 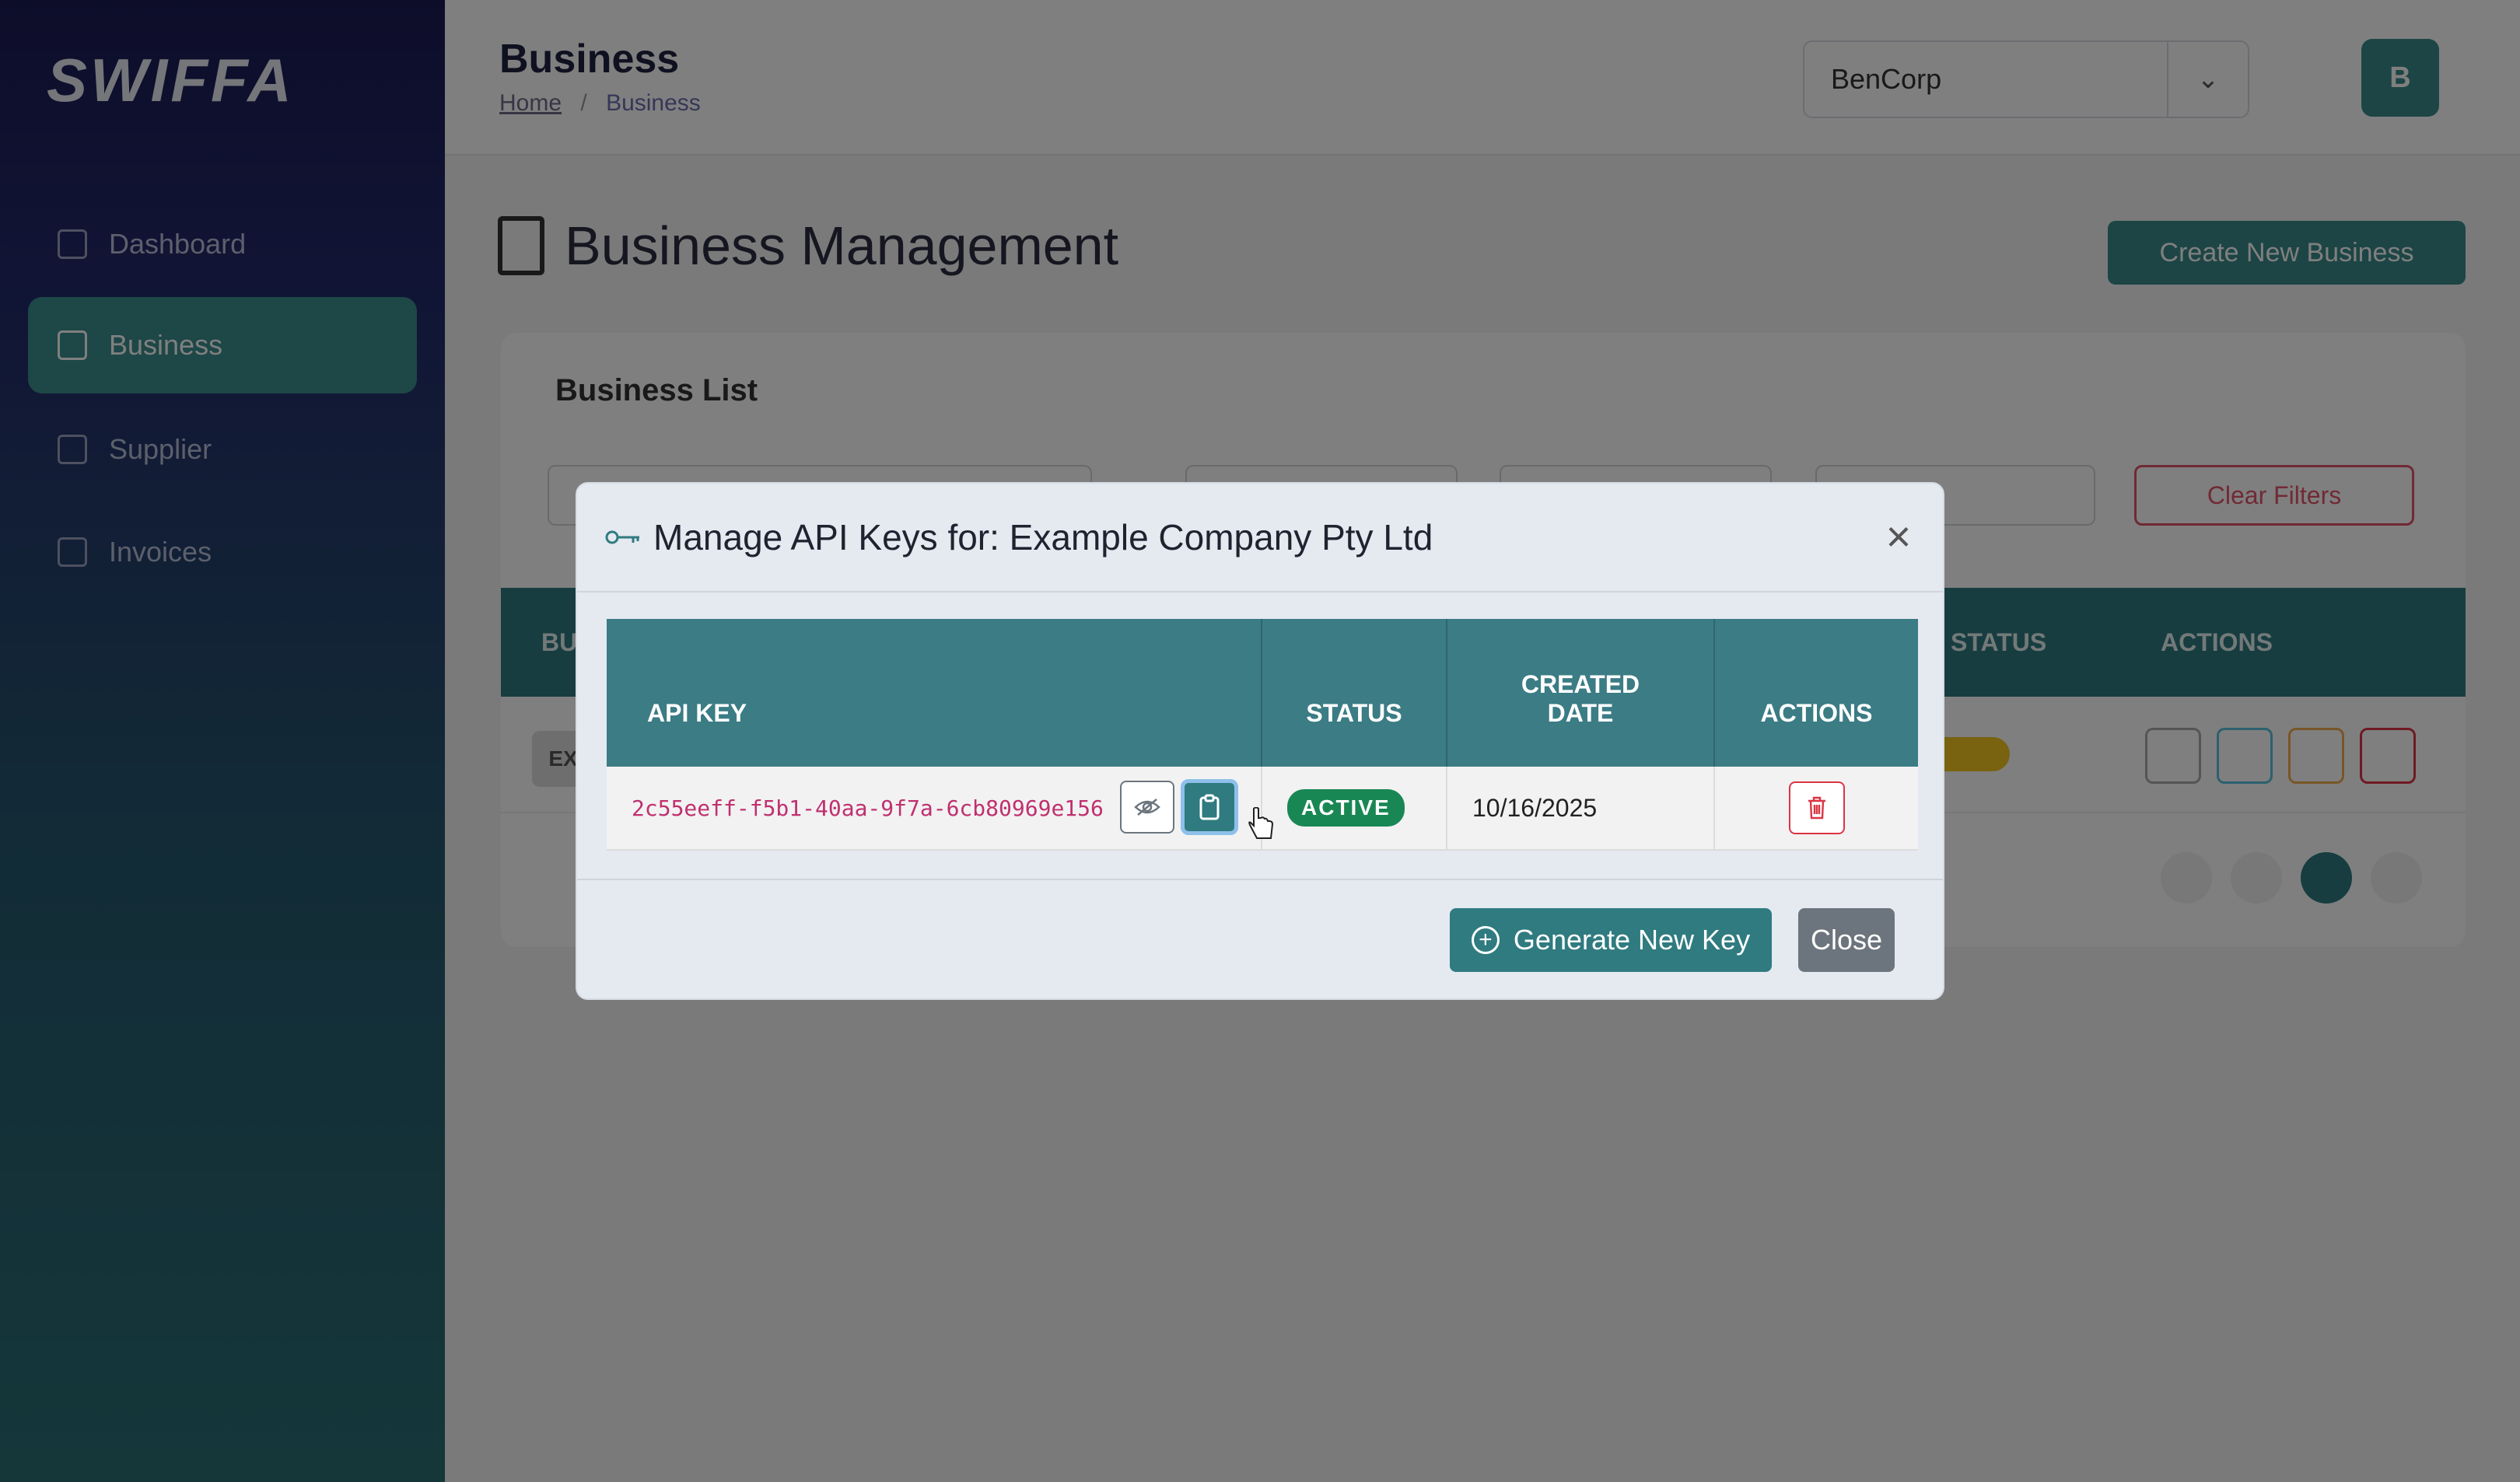 I want to click on status-badge: ACTIVE, so click(x=1346, y=808).